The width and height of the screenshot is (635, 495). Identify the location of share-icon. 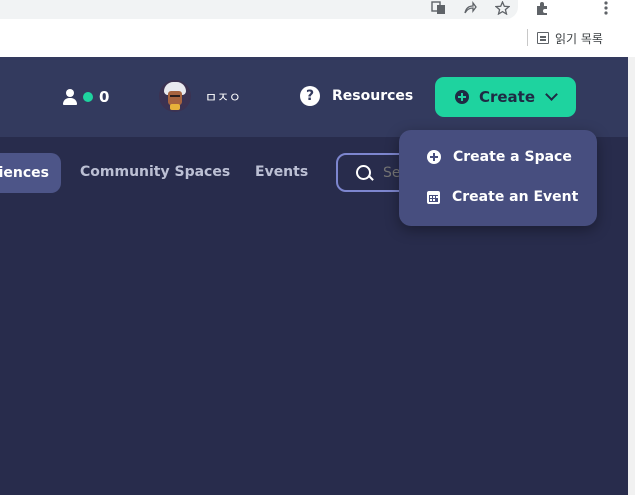
(470, 8).